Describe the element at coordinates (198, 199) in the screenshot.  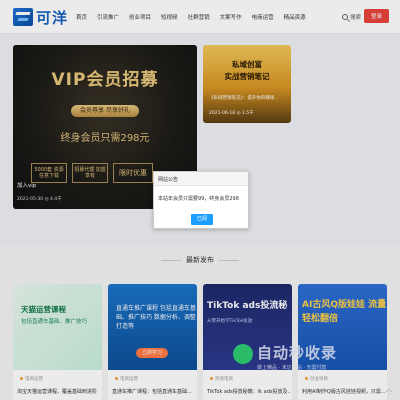
I see `modal-body: 本站年会员只需要99，终身会员298` at that location.